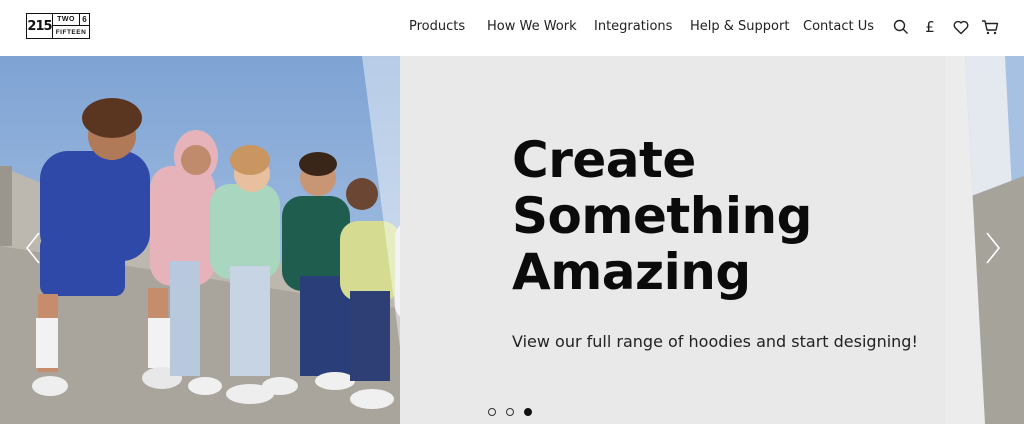 Image resolution: width=1024 pixels, height=425 pixels. What do you see at coordinates (66, 19) in the screenshot?
I see `logo-word-top: TWO` at bounding box center [66, 19].